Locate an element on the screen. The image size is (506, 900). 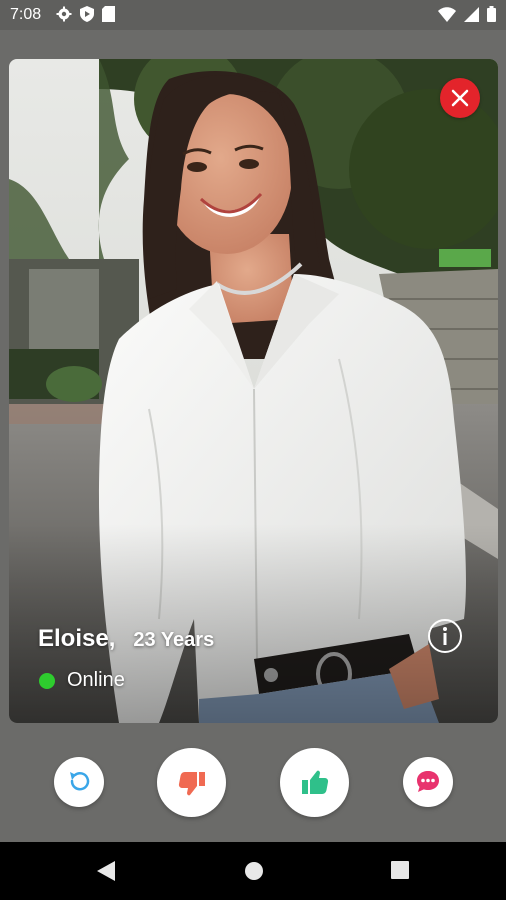
navigation-bar is located at coordinates (253, 871).